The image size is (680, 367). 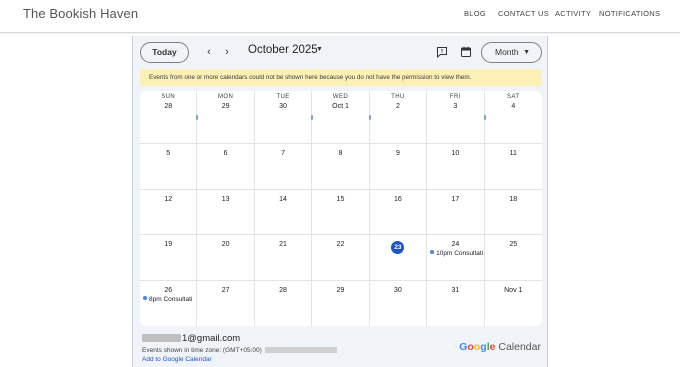 I want to click on event-dot-icon, so click(x=145, y=297).